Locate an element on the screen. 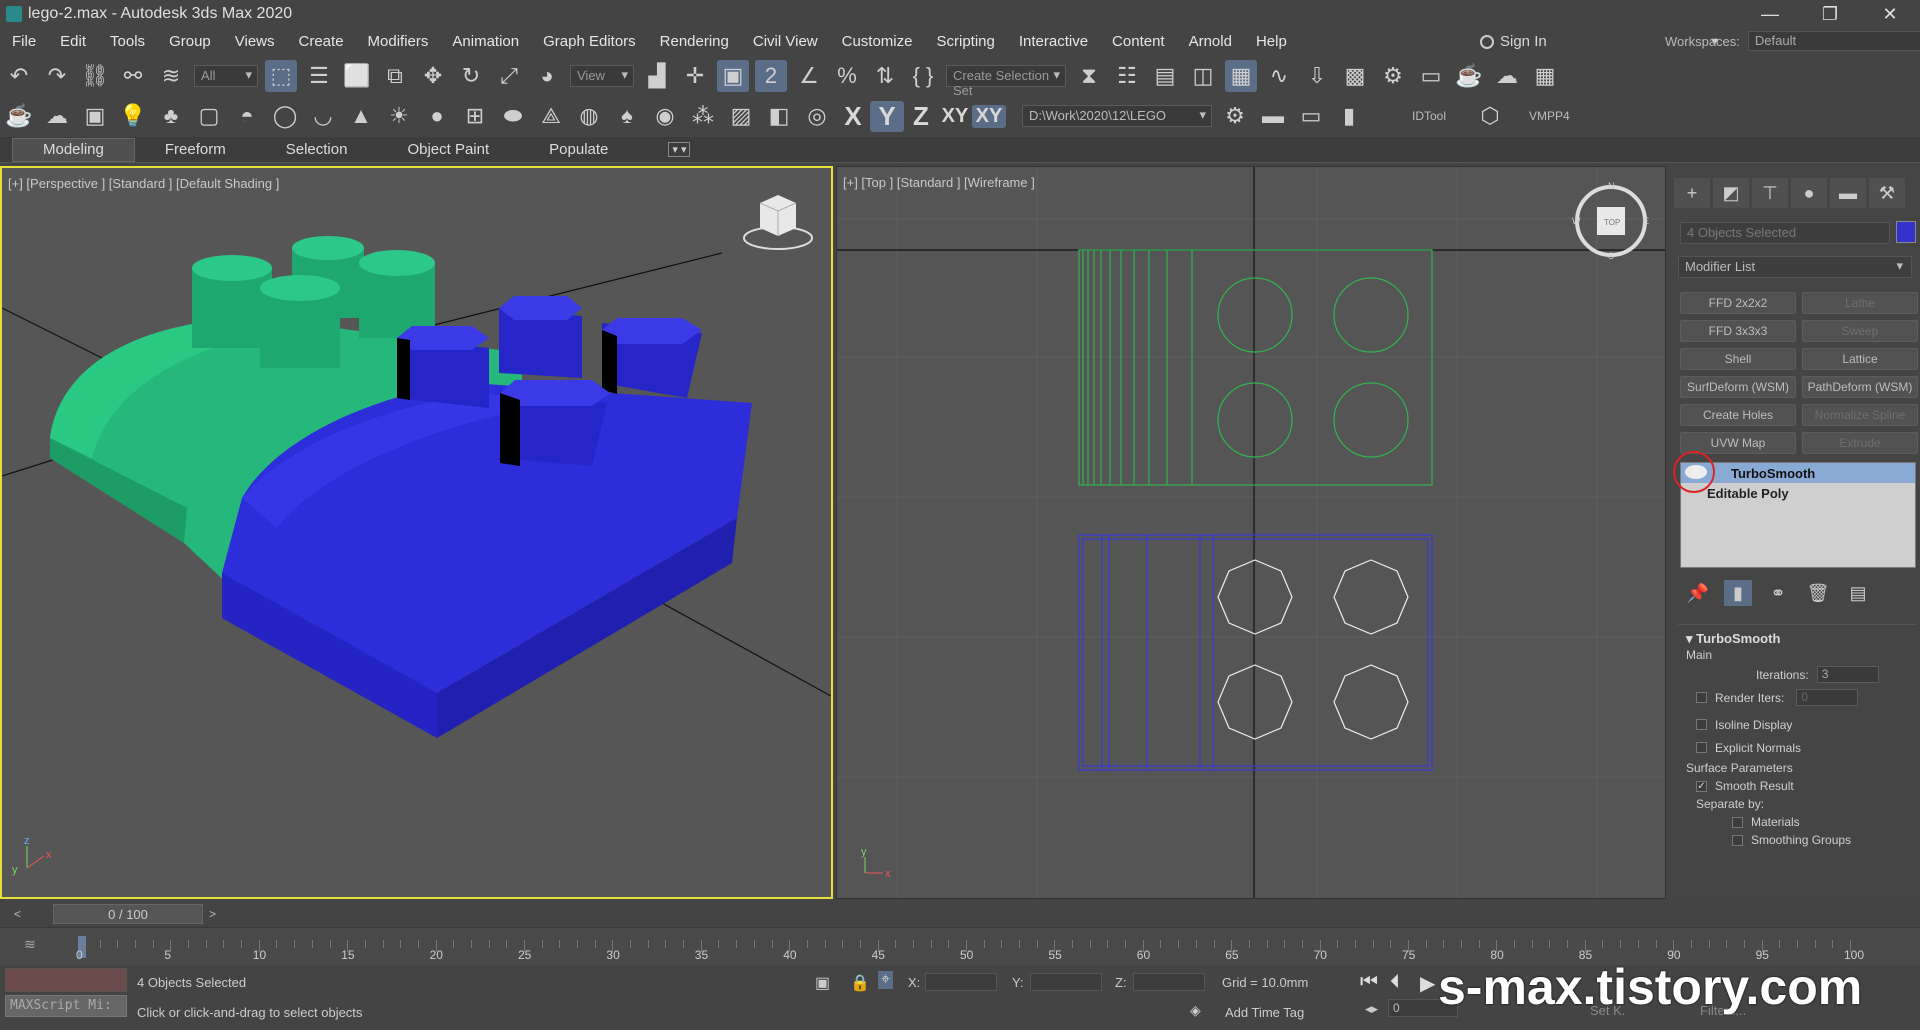 The image size is (1920, 1030). lattice-icon: ⟁ is located at coordinates (551, 116).